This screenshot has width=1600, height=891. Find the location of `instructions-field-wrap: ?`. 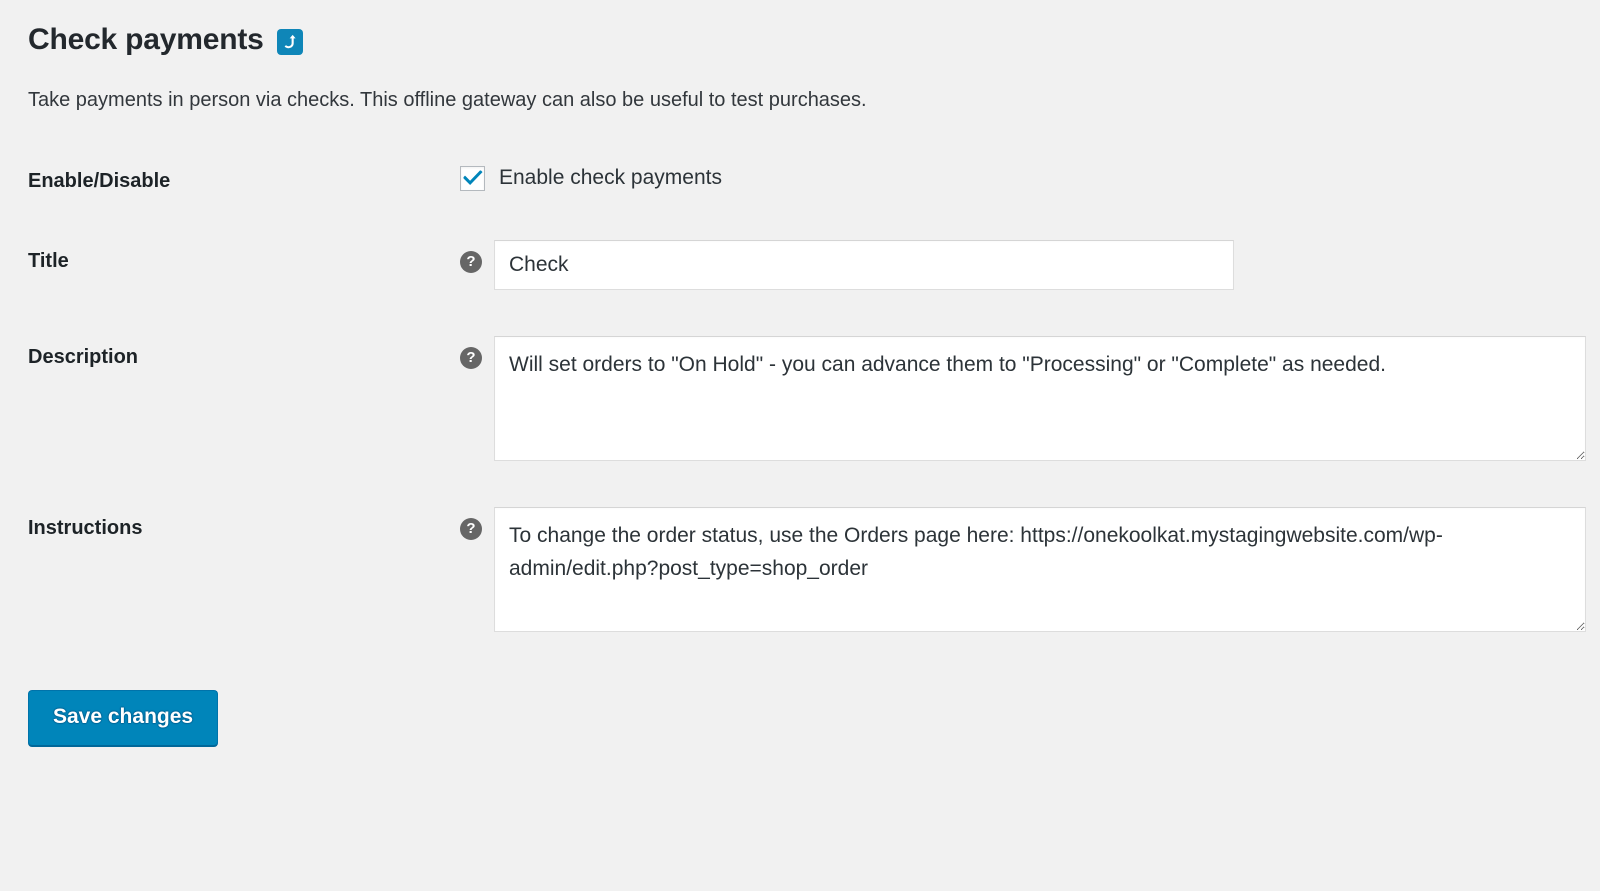

instructions-field-wrap: ? is located at coordinates (1030, 569).